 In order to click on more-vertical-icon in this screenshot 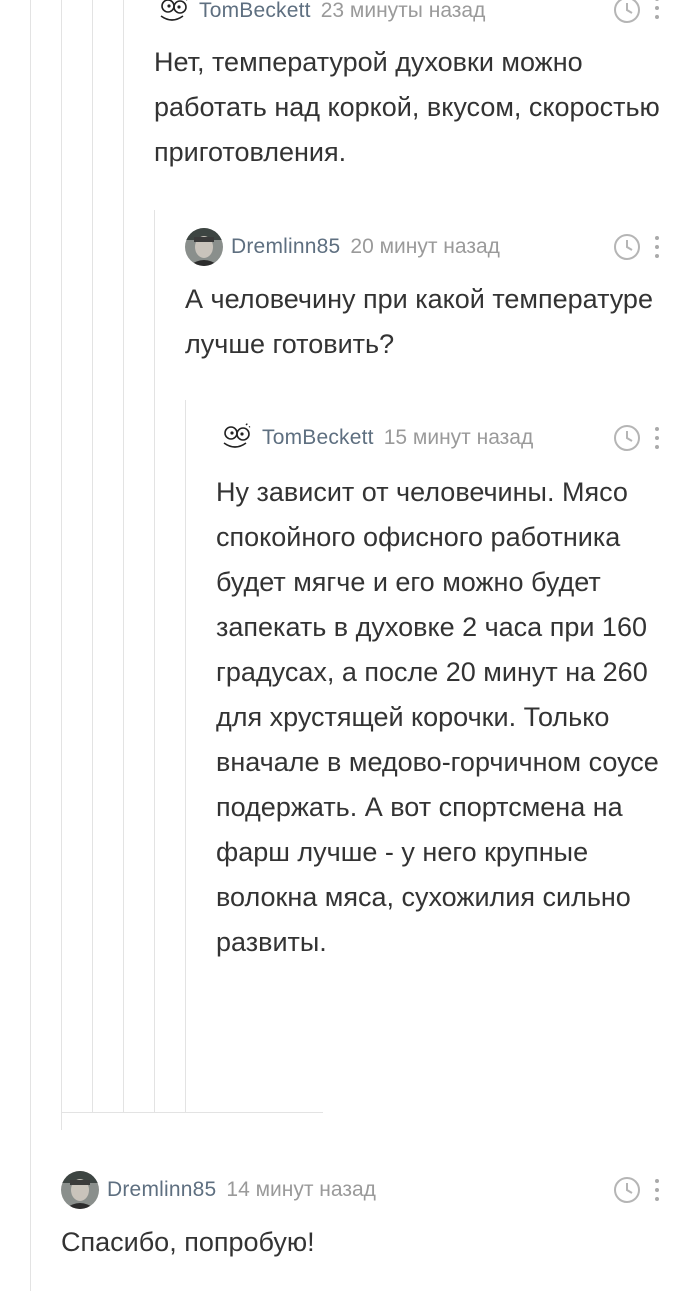, I will do `click(657, 1190)`.